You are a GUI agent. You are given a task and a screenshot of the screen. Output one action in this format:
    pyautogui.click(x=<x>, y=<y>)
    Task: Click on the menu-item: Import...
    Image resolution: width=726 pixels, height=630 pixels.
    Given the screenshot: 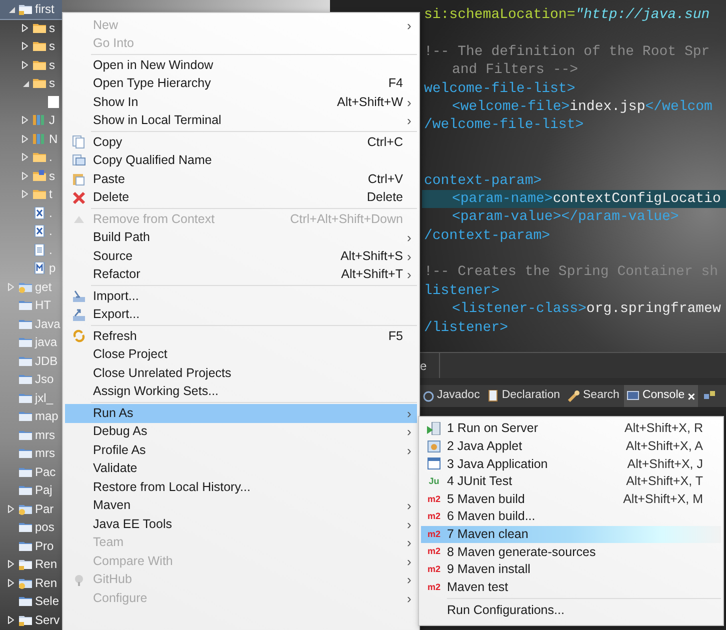 What is the action you would take?
    pyautogui.click(x=241, y=296)
    